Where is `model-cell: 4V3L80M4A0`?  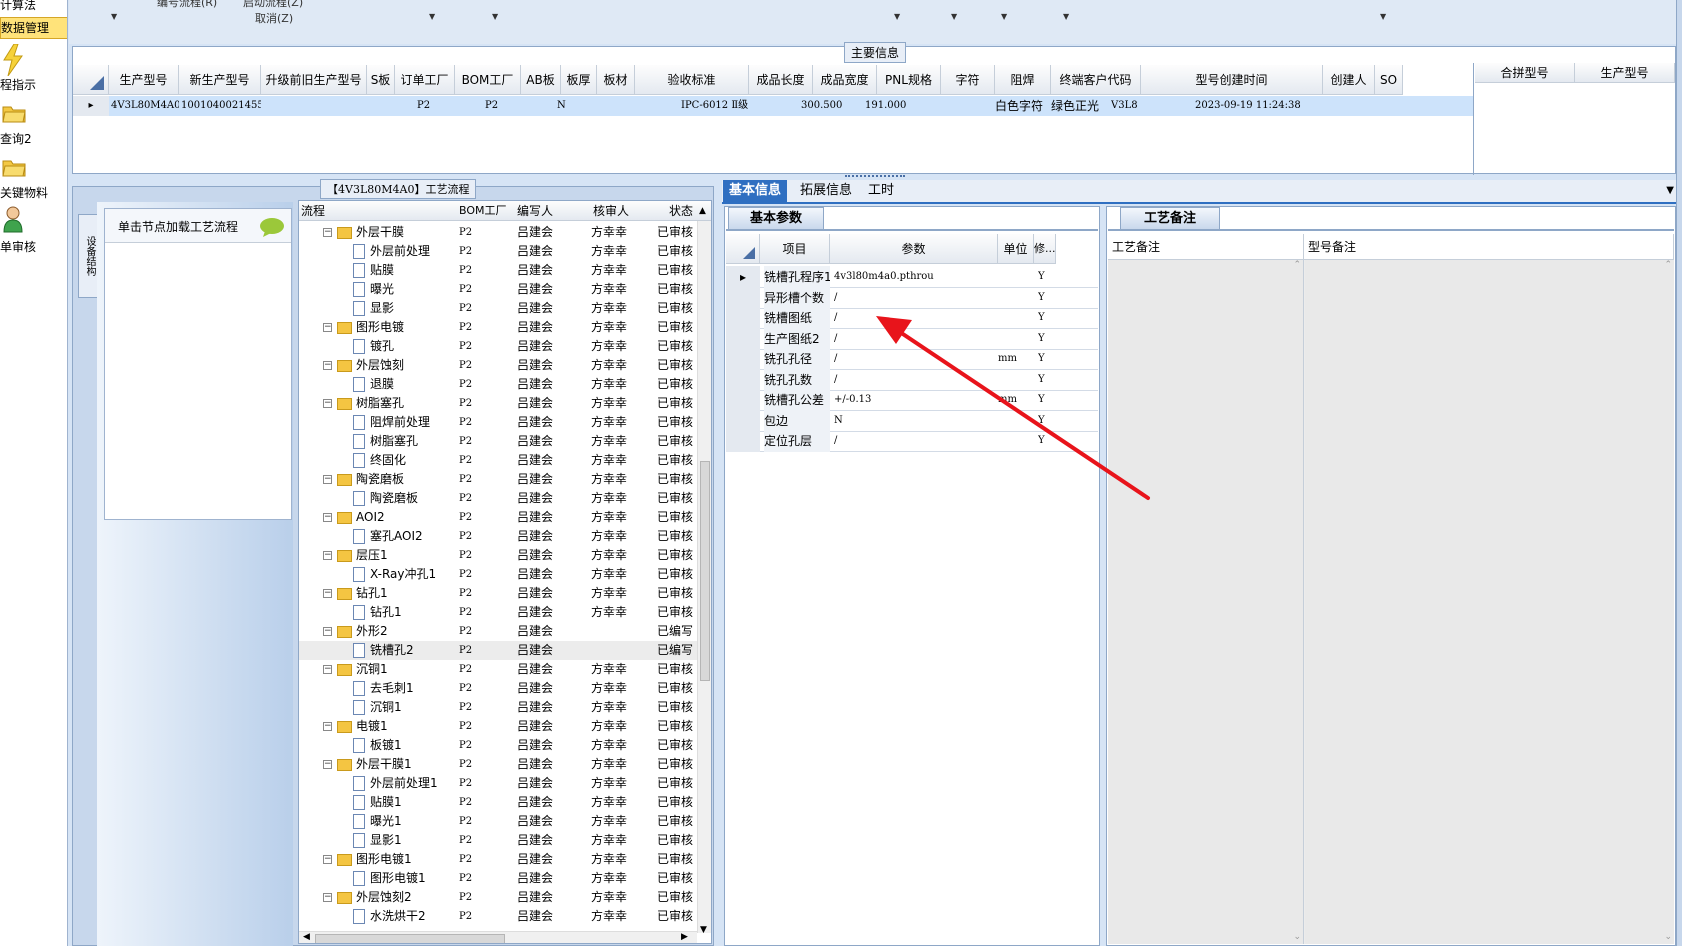 model-cell: 4V3L80M4A0 is located at coordinates (145, 106).